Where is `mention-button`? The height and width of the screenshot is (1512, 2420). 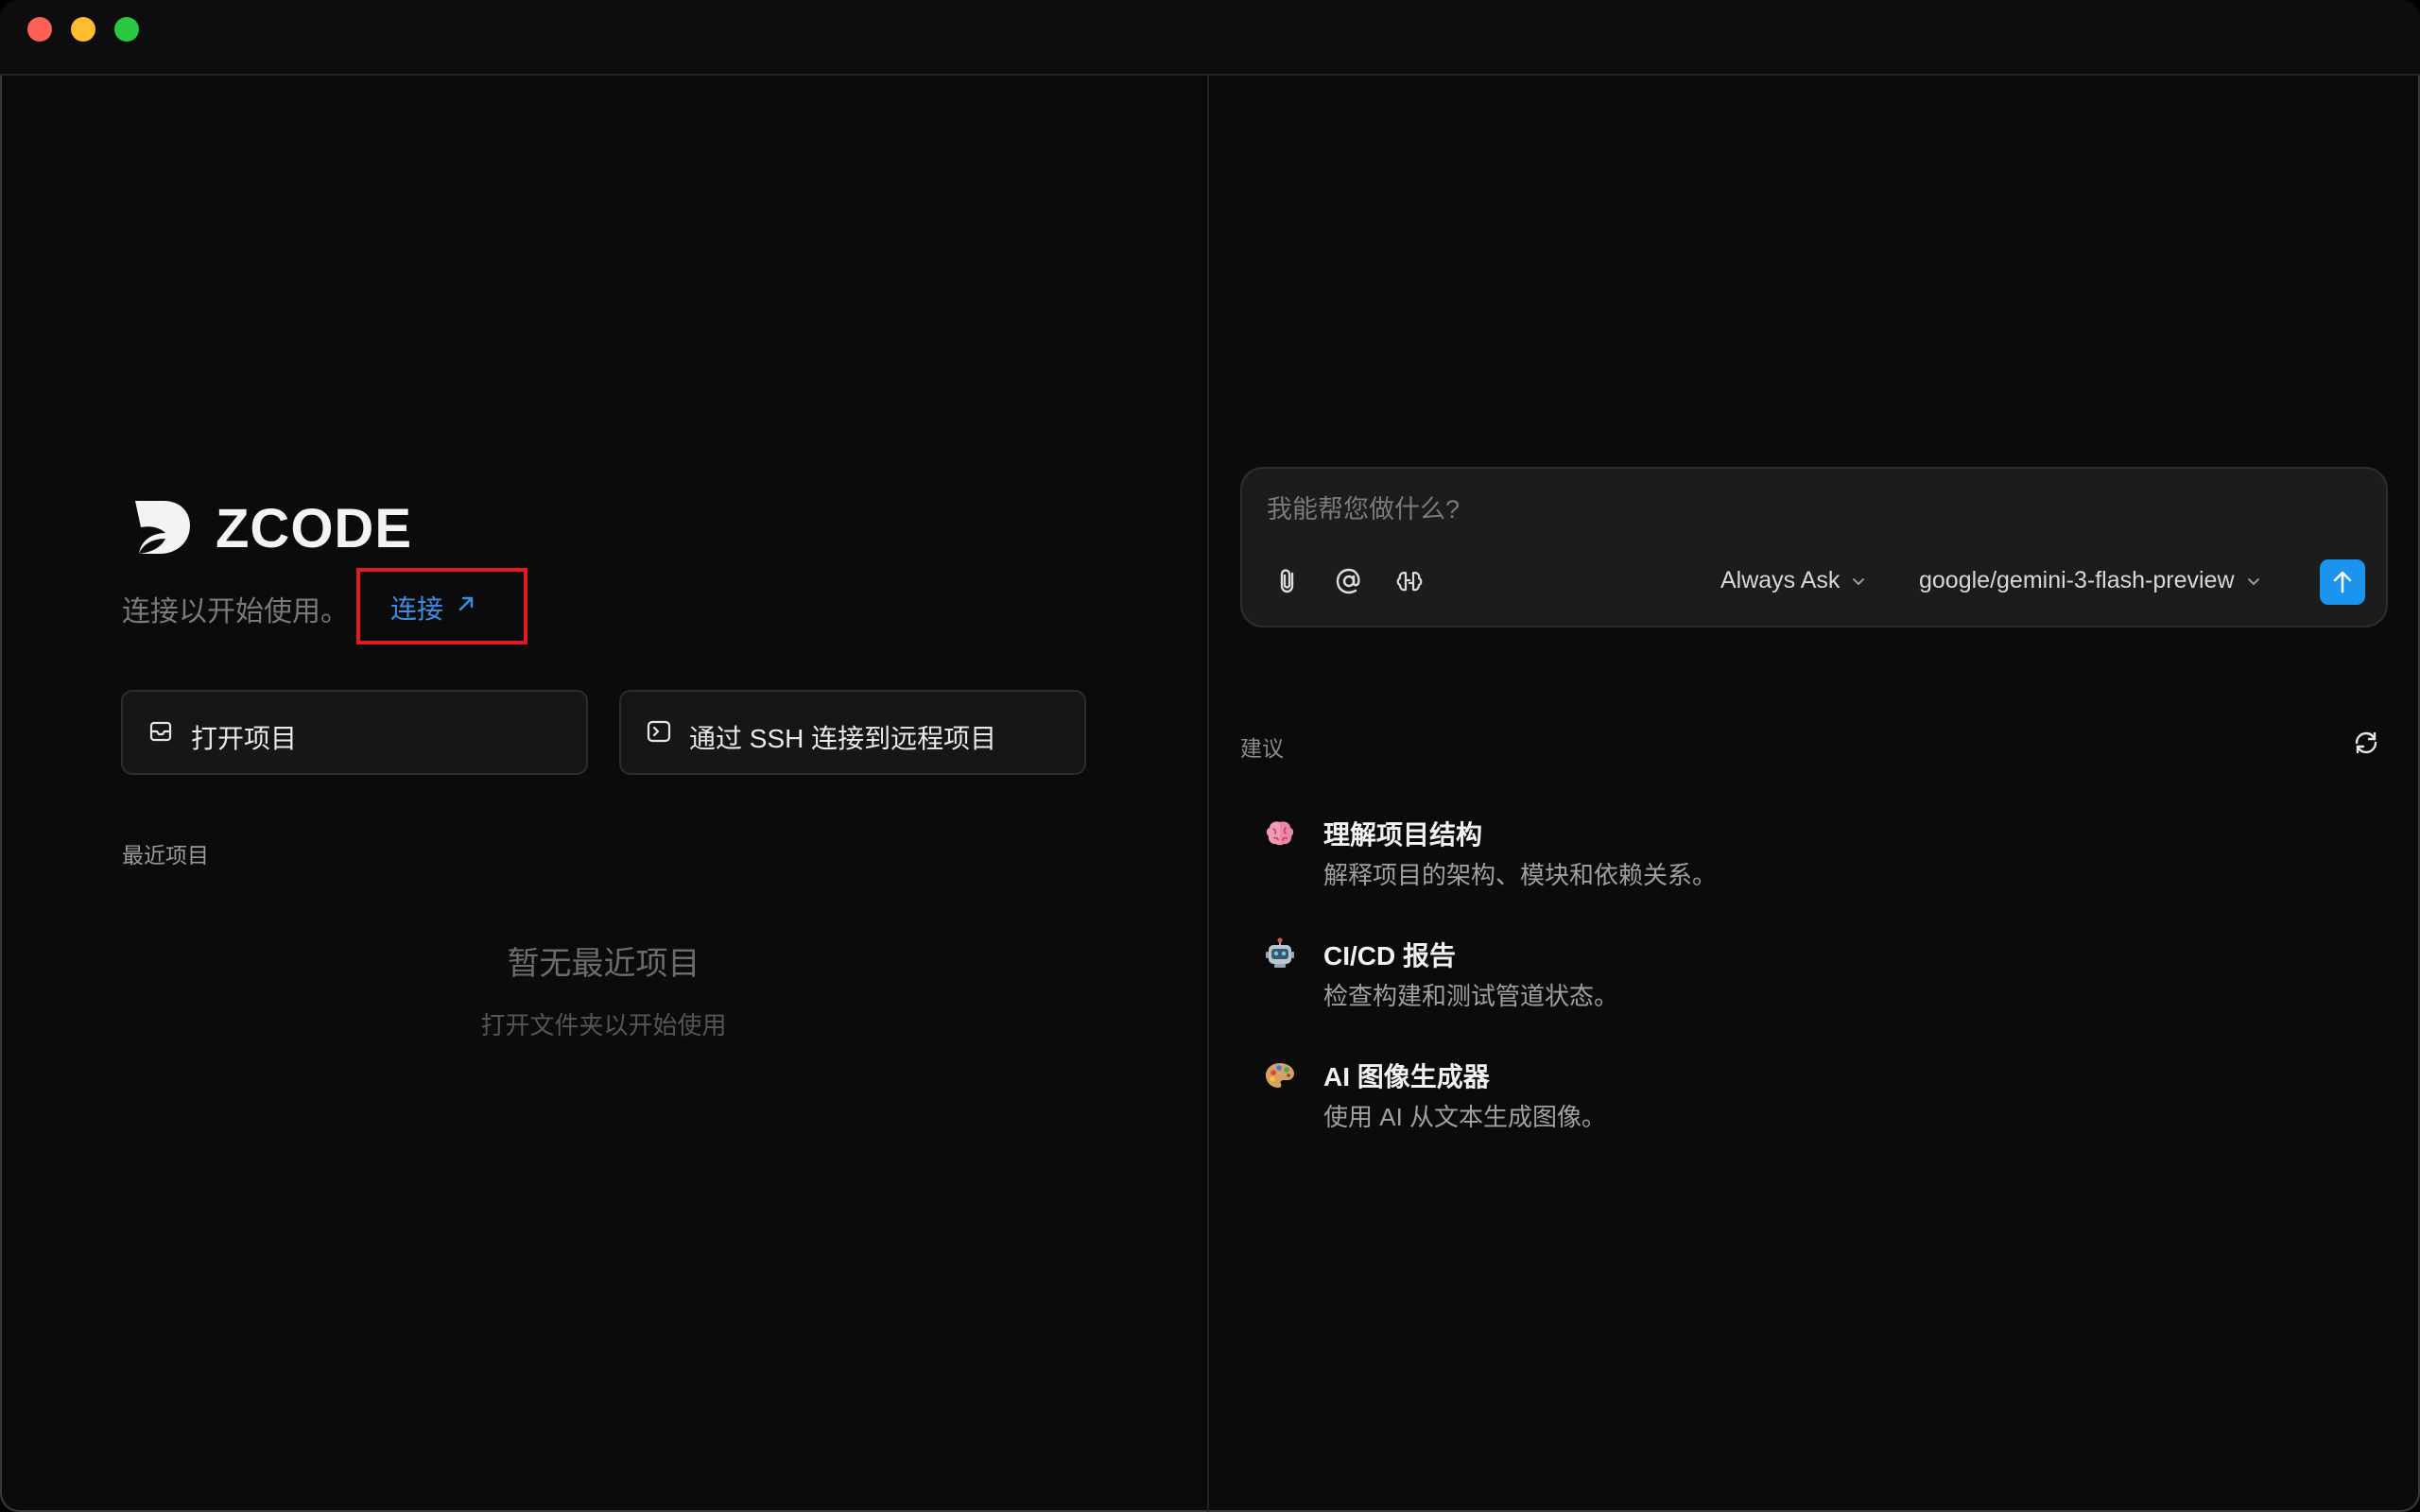 mention-button is located at coordinates (1349, 581).